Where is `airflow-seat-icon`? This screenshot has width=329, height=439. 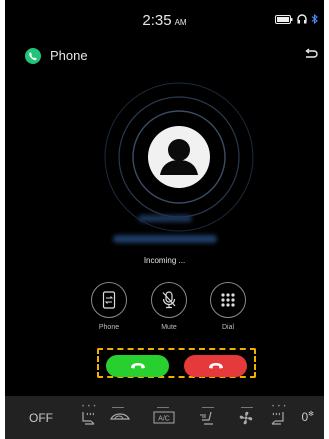
airflow-seat-icon is located at coordinates (208, 418).